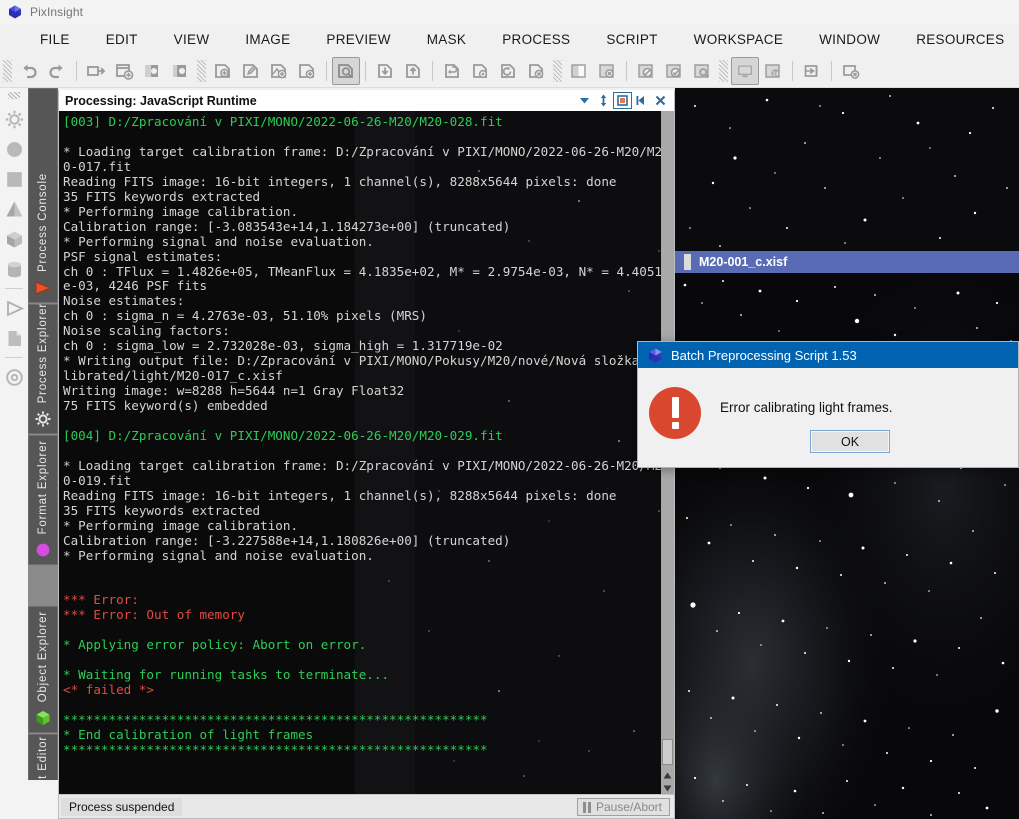  What do you see at coordinates (43, 195) in the screenshot?
I see `dock-tab-process-console: Process Console` at bounding box center [43, 195].